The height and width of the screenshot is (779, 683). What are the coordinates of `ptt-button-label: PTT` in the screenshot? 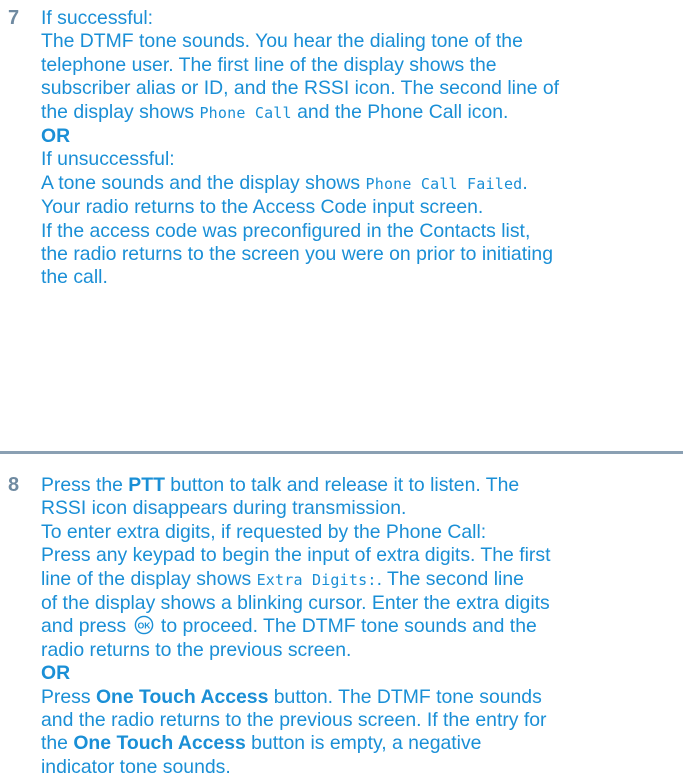 It's located at (146, 485).